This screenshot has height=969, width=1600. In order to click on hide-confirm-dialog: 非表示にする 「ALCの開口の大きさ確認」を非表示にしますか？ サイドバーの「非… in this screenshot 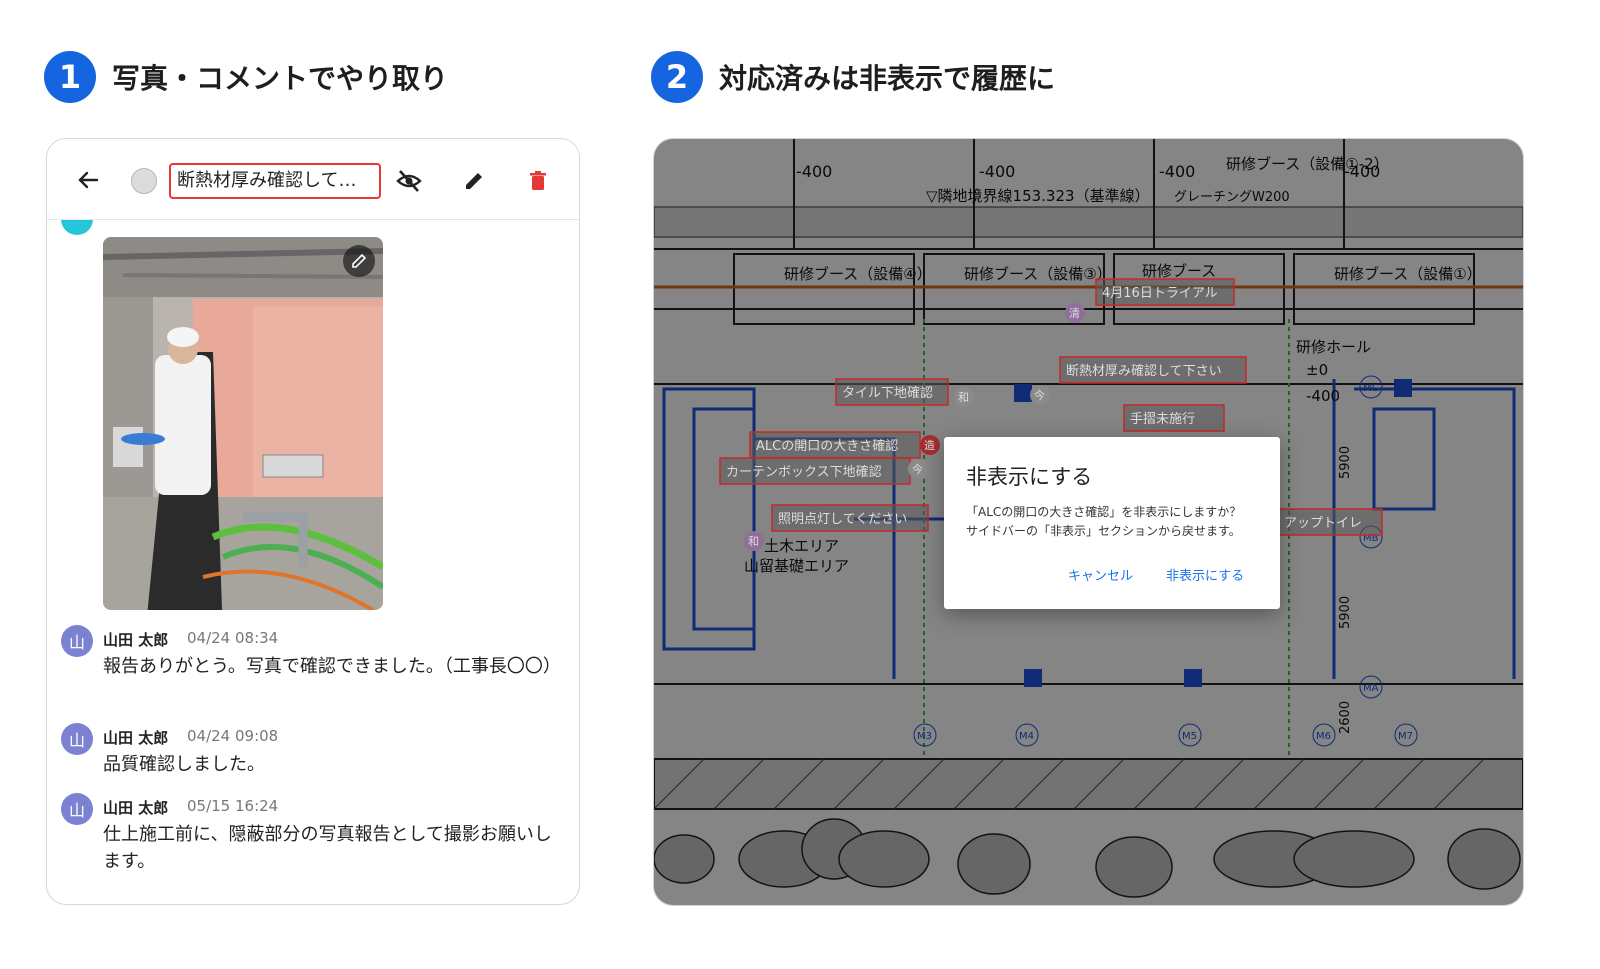, I will do `click(1112, 523)`.